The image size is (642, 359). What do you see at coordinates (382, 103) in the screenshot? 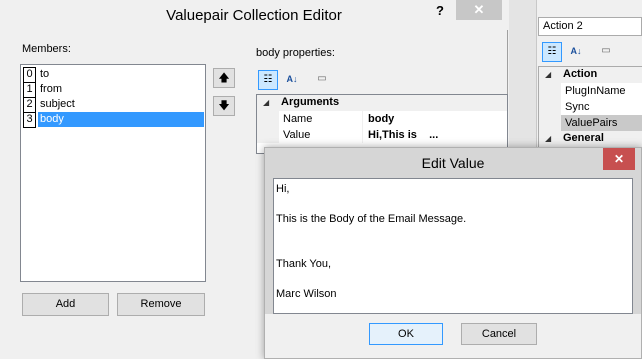
I see `category-arguments: ◢ Arguments` at bounding box center [382, 103].